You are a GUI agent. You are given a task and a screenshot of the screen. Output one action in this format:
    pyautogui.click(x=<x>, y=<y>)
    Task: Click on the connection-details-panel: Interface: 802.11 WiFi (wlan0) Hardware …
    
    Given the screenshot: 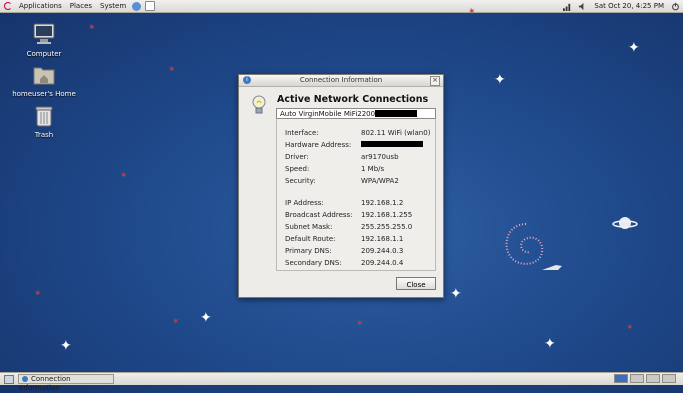 What is the action you would take?
    pyautogui.click(x=356, y=195)
    